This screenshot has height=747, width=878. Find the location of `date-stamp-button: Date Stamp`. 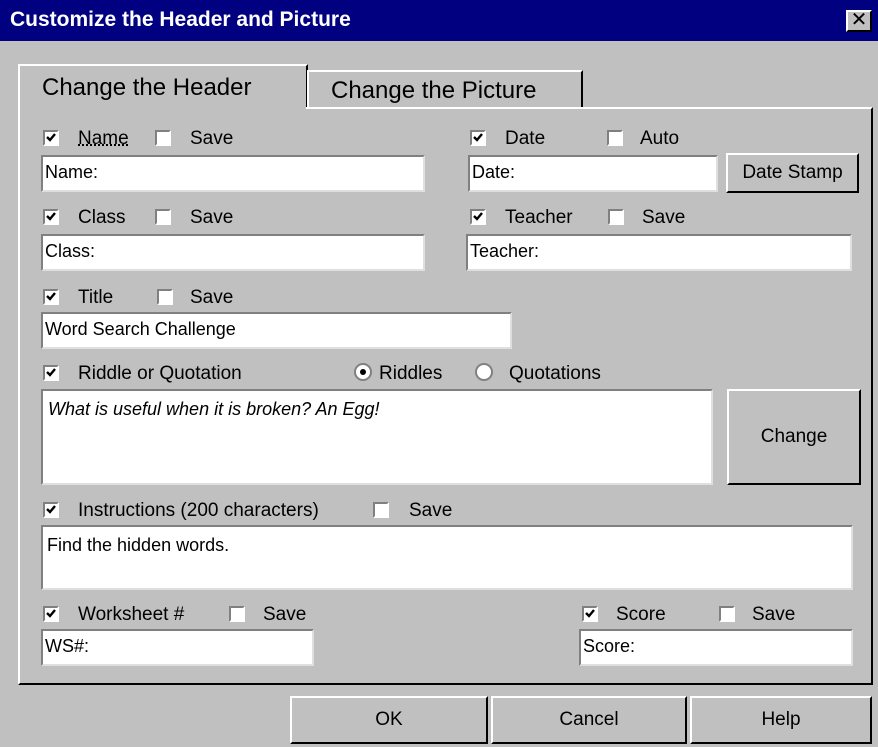

date-stamp-button: Date Stamp is located at coordinates (792, 173).